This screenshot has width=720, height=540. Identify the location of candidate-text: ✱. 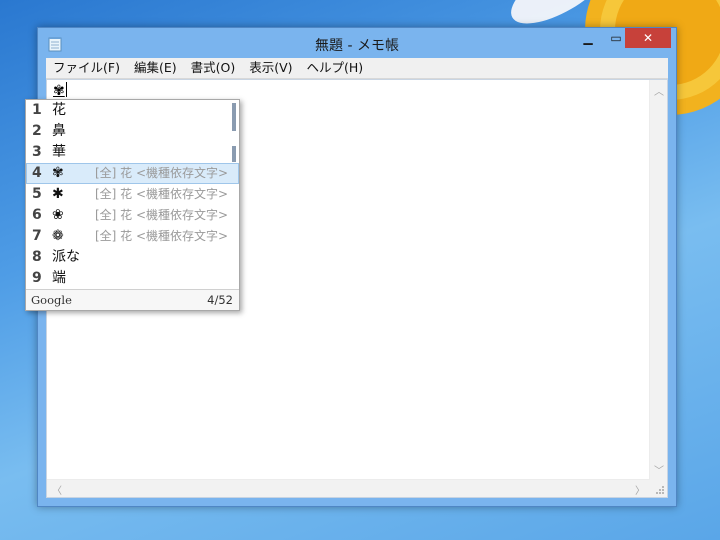
(58, 194).